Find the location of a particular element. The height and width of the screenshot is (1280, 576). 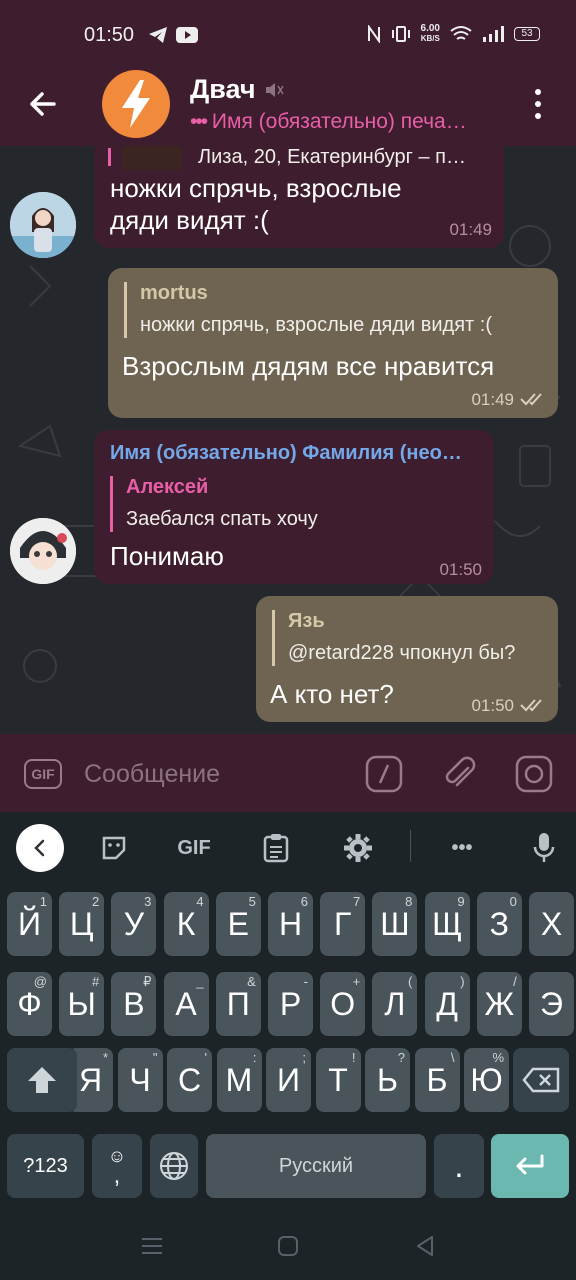

key-letter: И is located at coordinates (288, 1079).